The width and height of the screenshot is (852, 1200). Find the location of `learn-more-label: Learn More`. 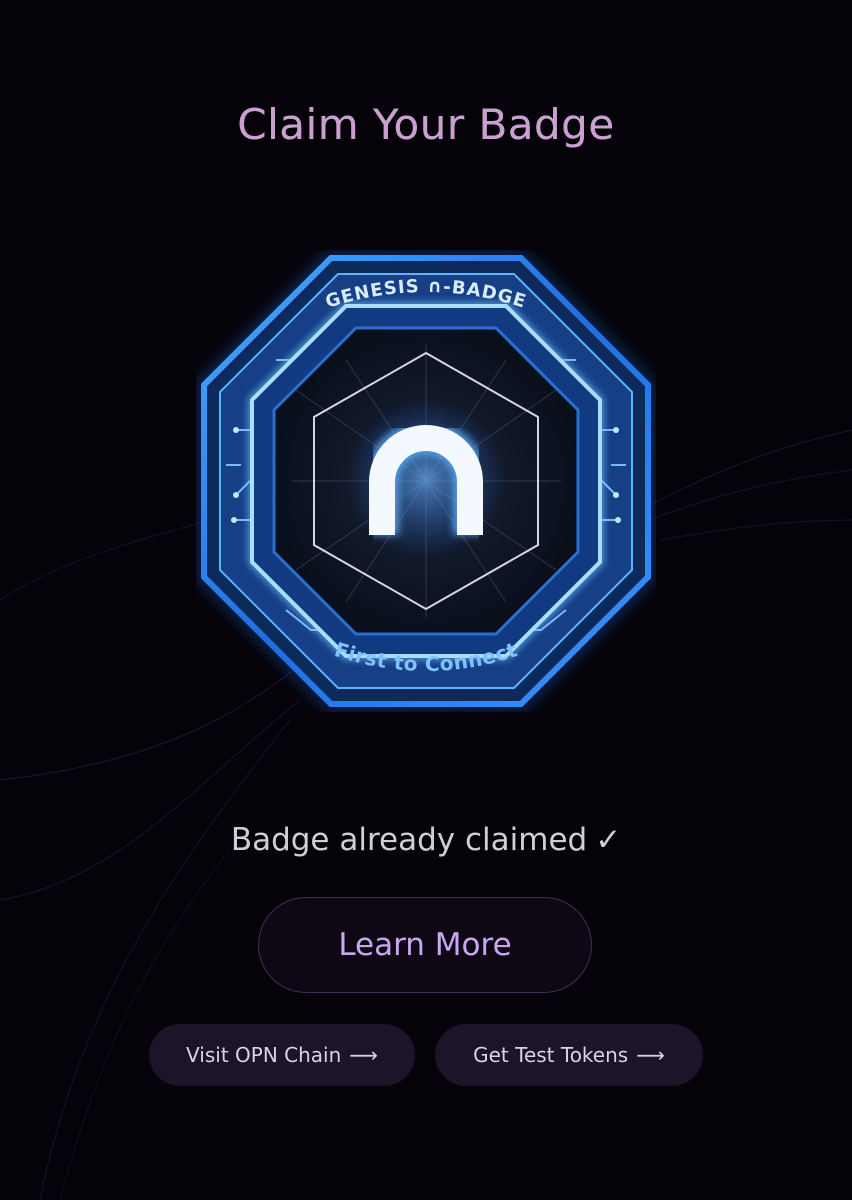

learn-more-label: Learn More is located at coordinates (425, 945).